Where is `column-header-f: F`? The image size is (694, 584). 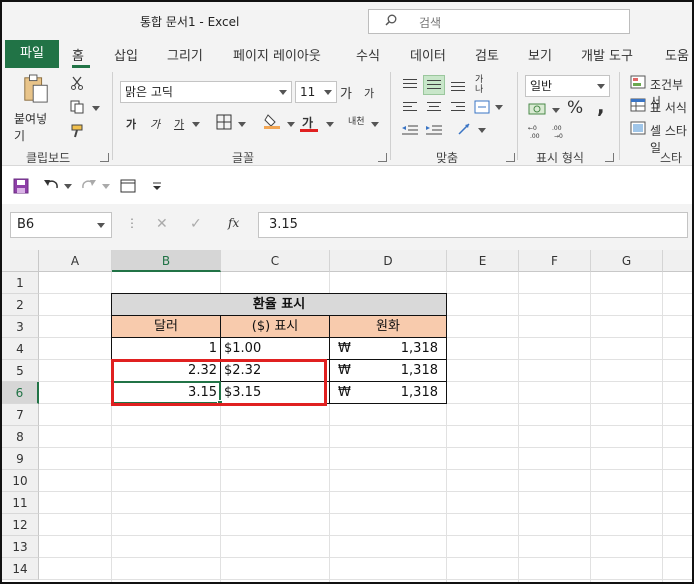 column-header-f: F is located at coordinates (555, 261).